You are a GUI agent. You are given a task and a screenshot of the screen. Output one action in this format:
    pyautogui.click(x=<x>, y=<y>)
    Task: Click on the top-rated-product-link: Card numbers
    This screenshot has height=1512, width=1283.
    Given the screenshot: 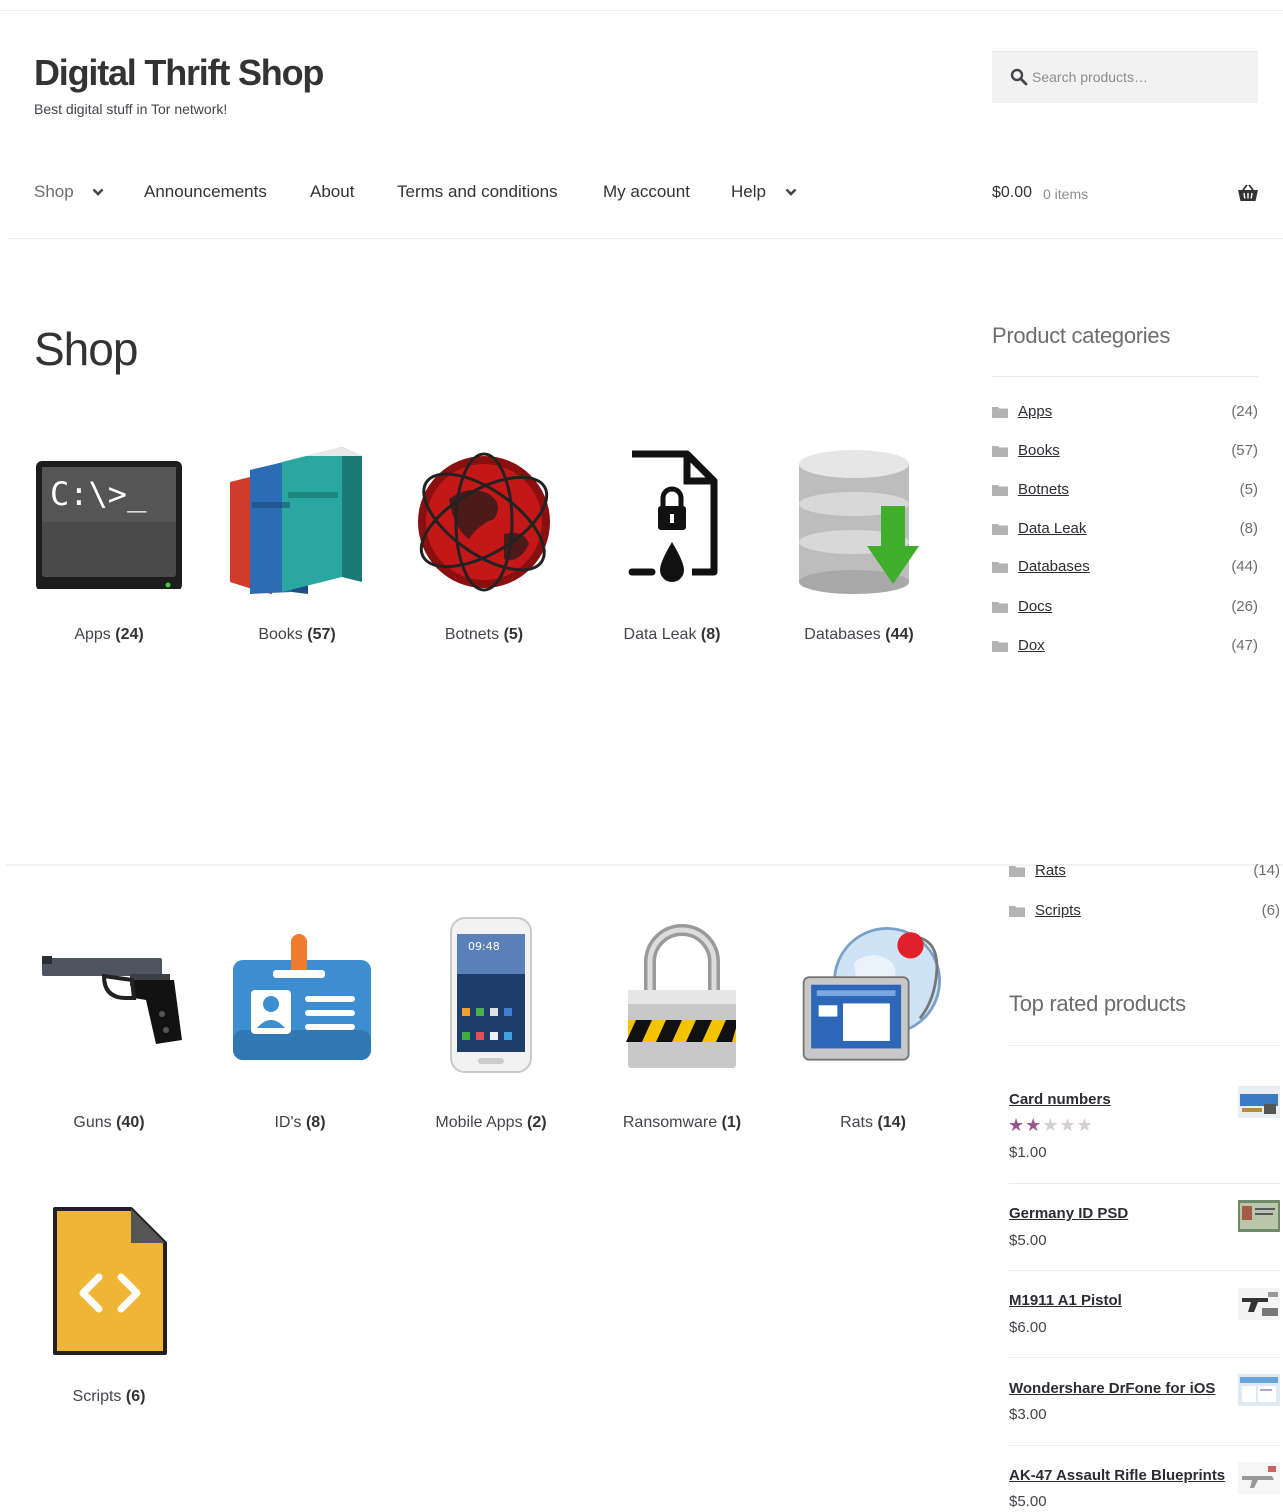 What is the action you would take?
    pyautogui.click(x=1060, y=1099)
    